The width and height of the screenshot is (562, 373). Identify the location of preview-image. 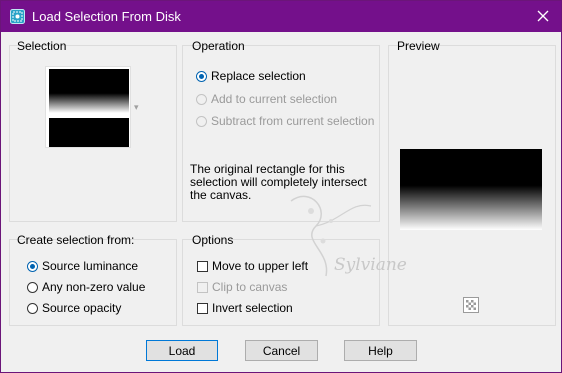
(471, 189).